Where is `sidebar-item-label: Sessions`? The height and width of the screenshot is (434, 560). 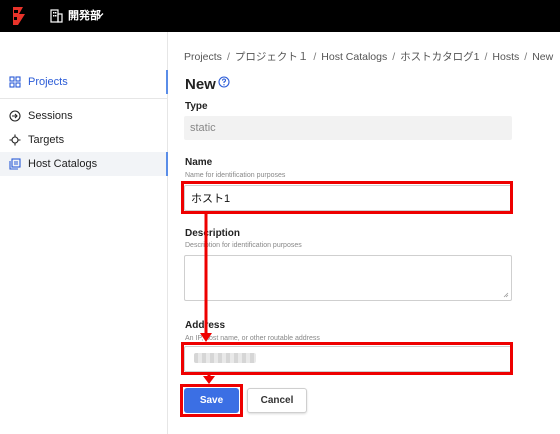
sidebar-item-label: Sessions is located at coordinates (50, 116).